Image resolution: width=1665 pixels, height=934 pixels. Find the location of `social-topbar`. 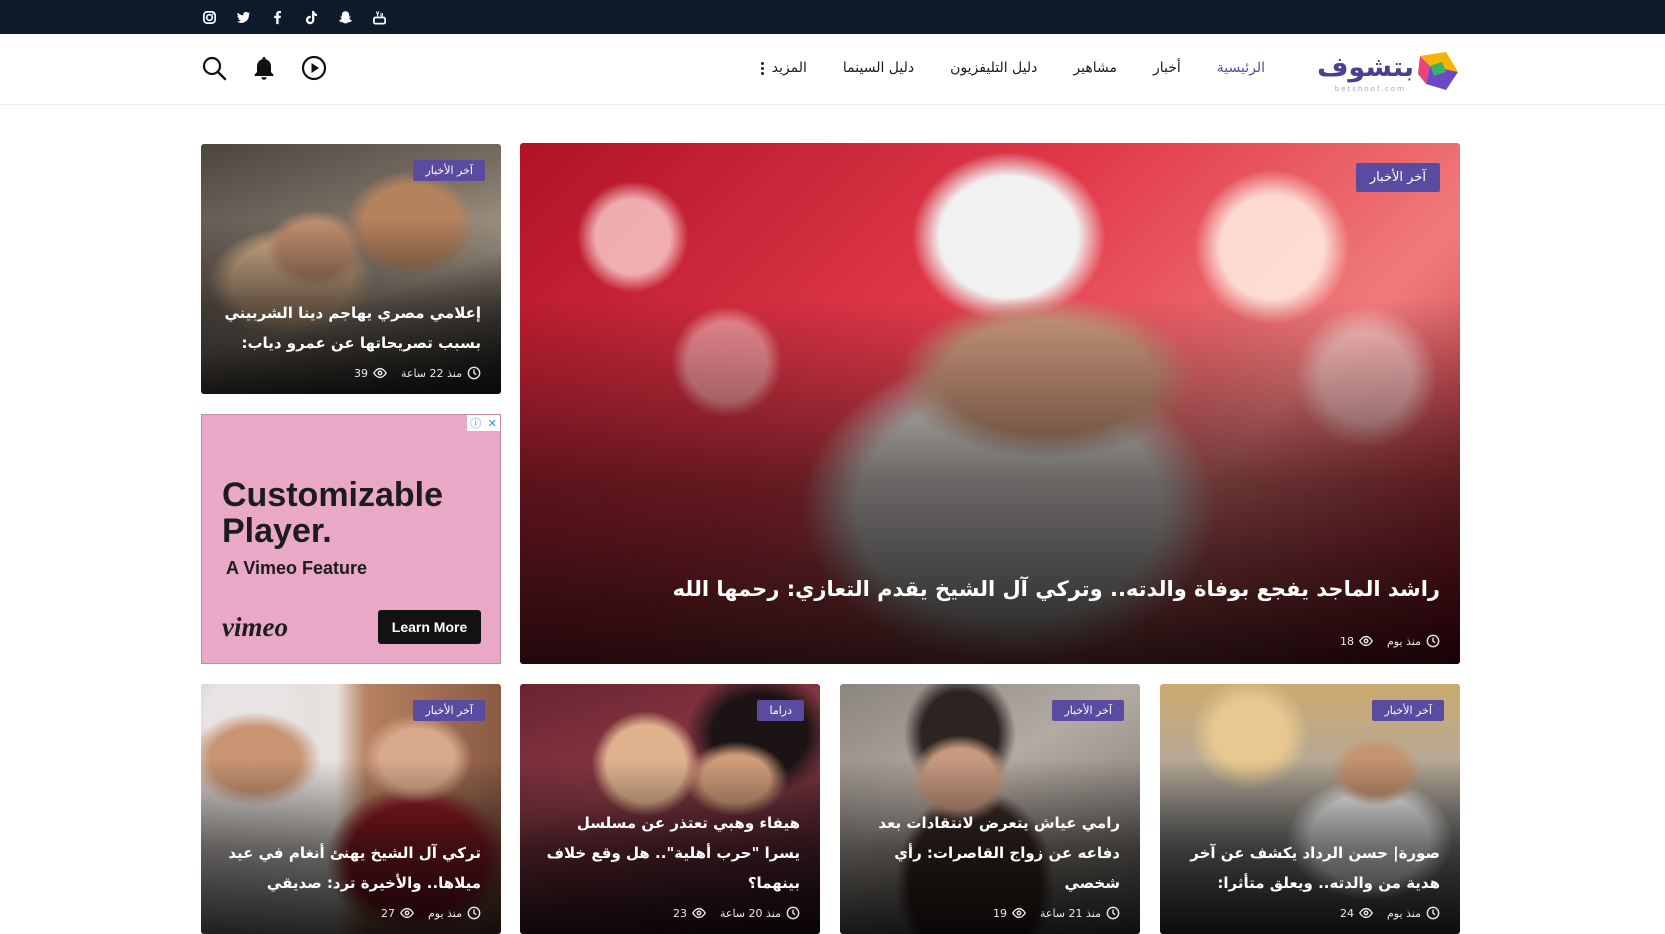

social-topbar is located at coordinates (832, 17).